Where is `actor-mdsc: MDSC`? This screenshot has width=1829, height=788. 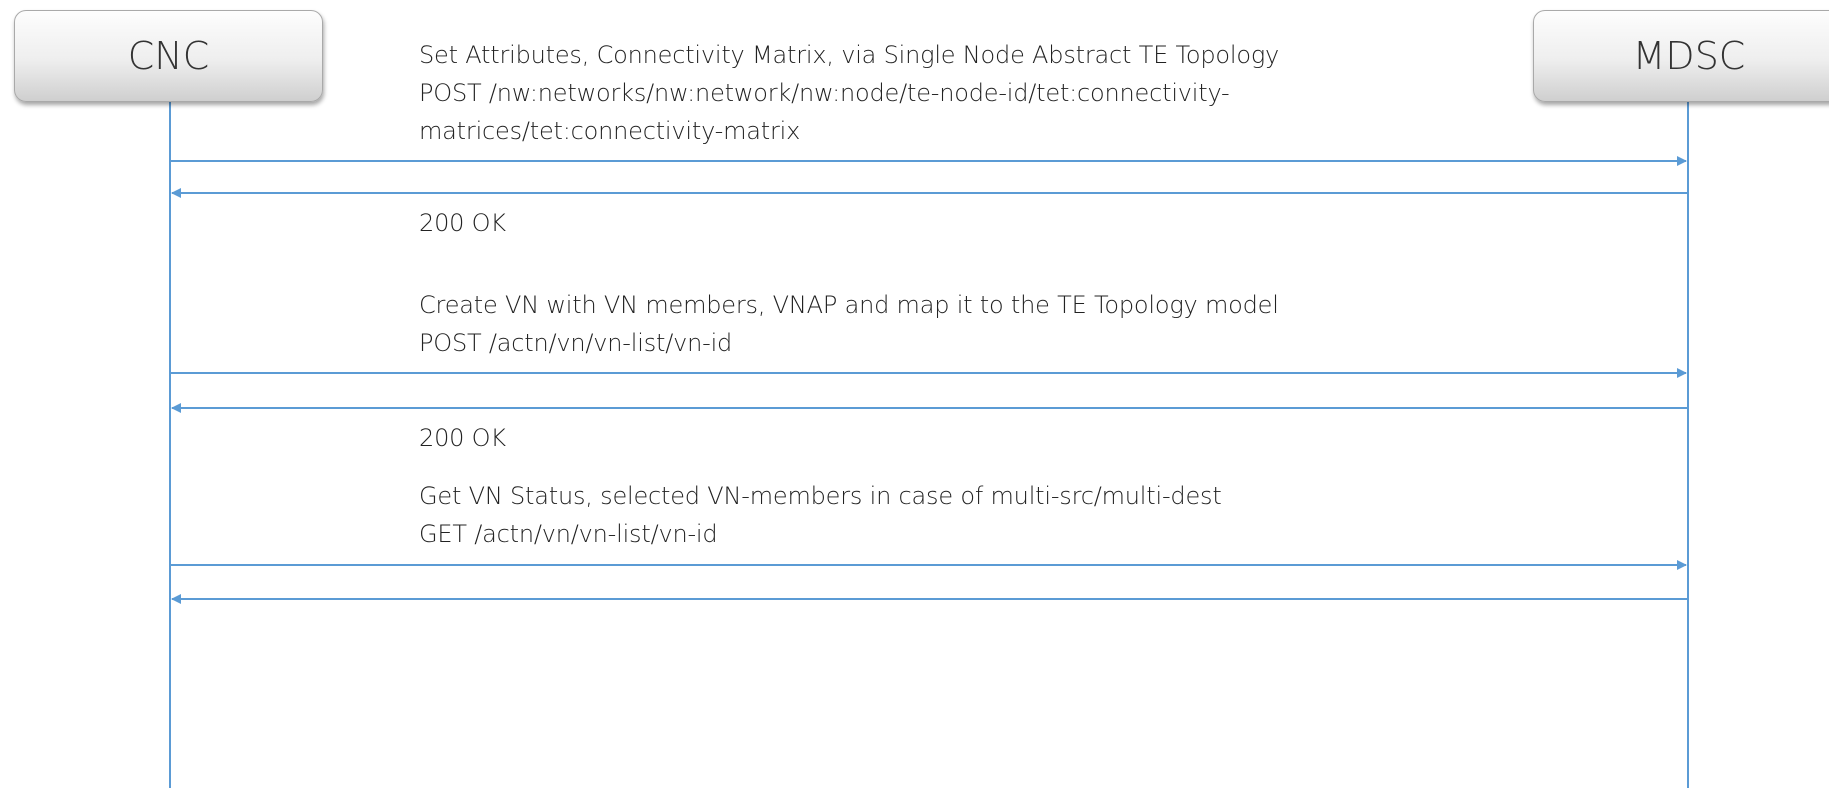 actor-mdsc: MDSC is located at coordinates (1681, 56).